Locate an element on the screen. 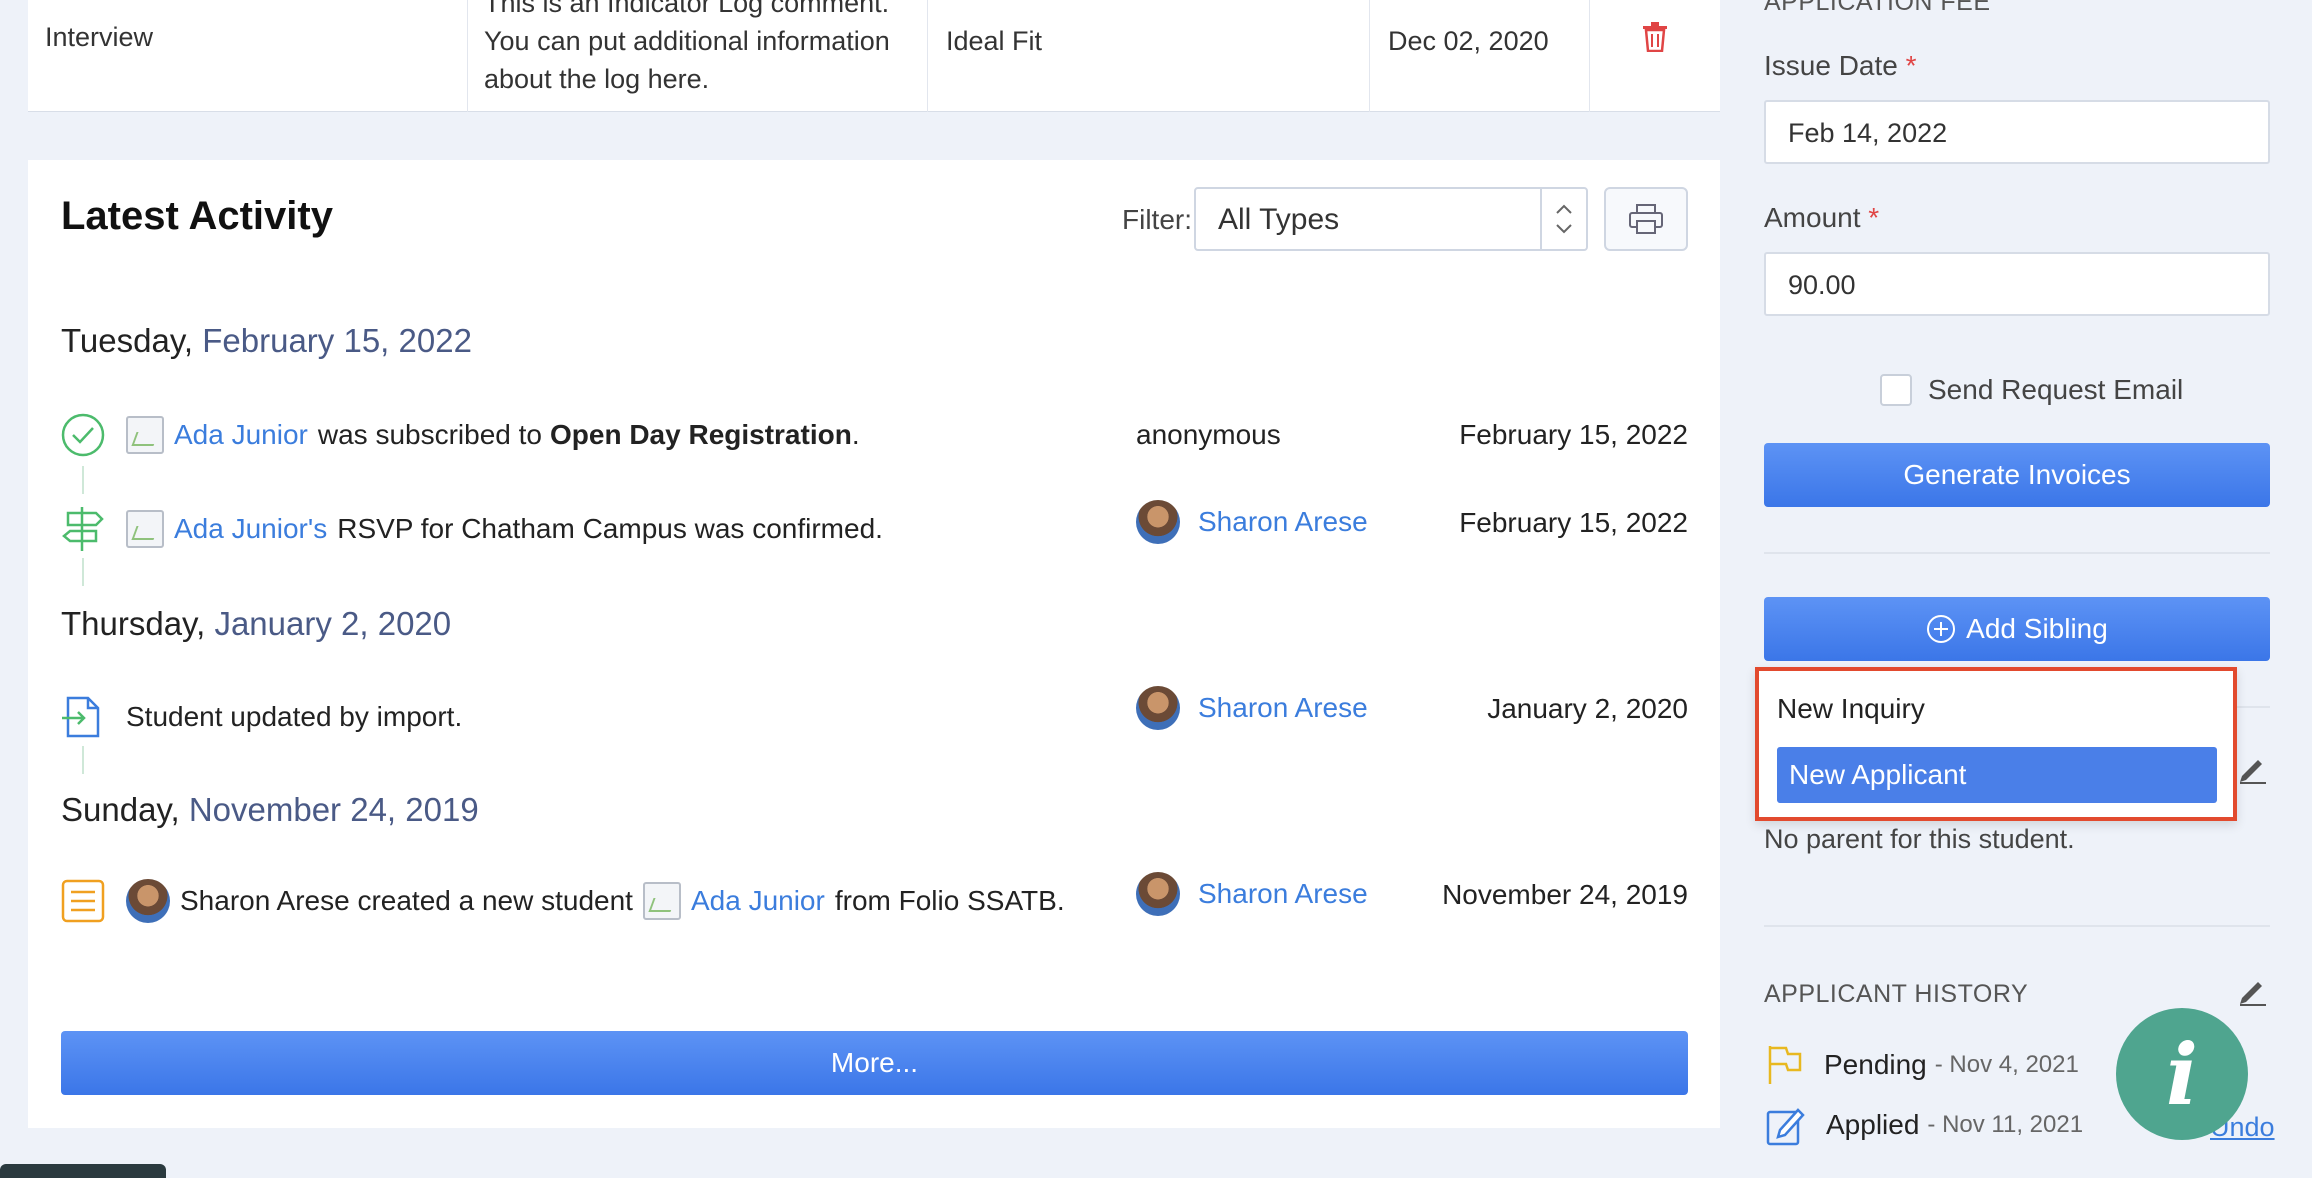 The width and height of the screenshot is (2312, 1178). filter-label: Filter: is located at coordinates (1157, 219).